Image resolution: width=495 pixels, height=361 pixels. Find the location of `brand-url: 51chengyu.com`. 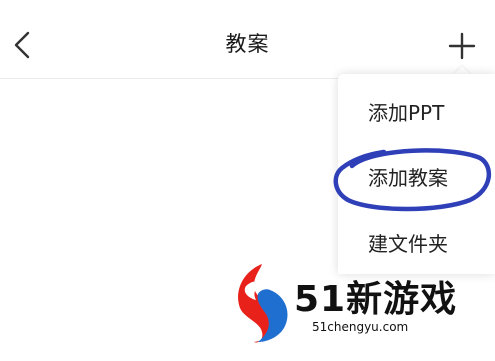

brand-url: 51chengyu.com is located at coordinates (360, 327).